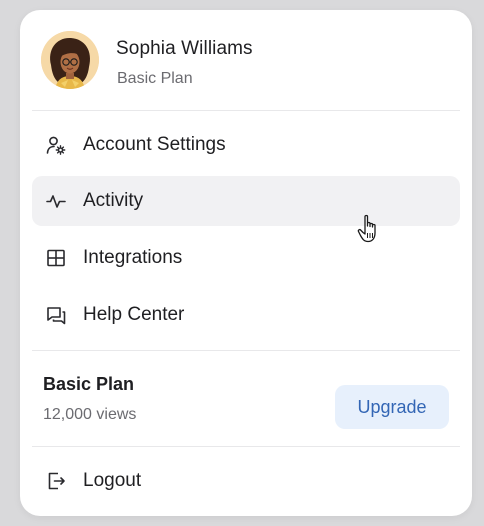 This screenshot has height=526, width=484. Describe the element at coordinates (89, 384) in the screenshot. I see `plan-title: Basic Plan` at that location.